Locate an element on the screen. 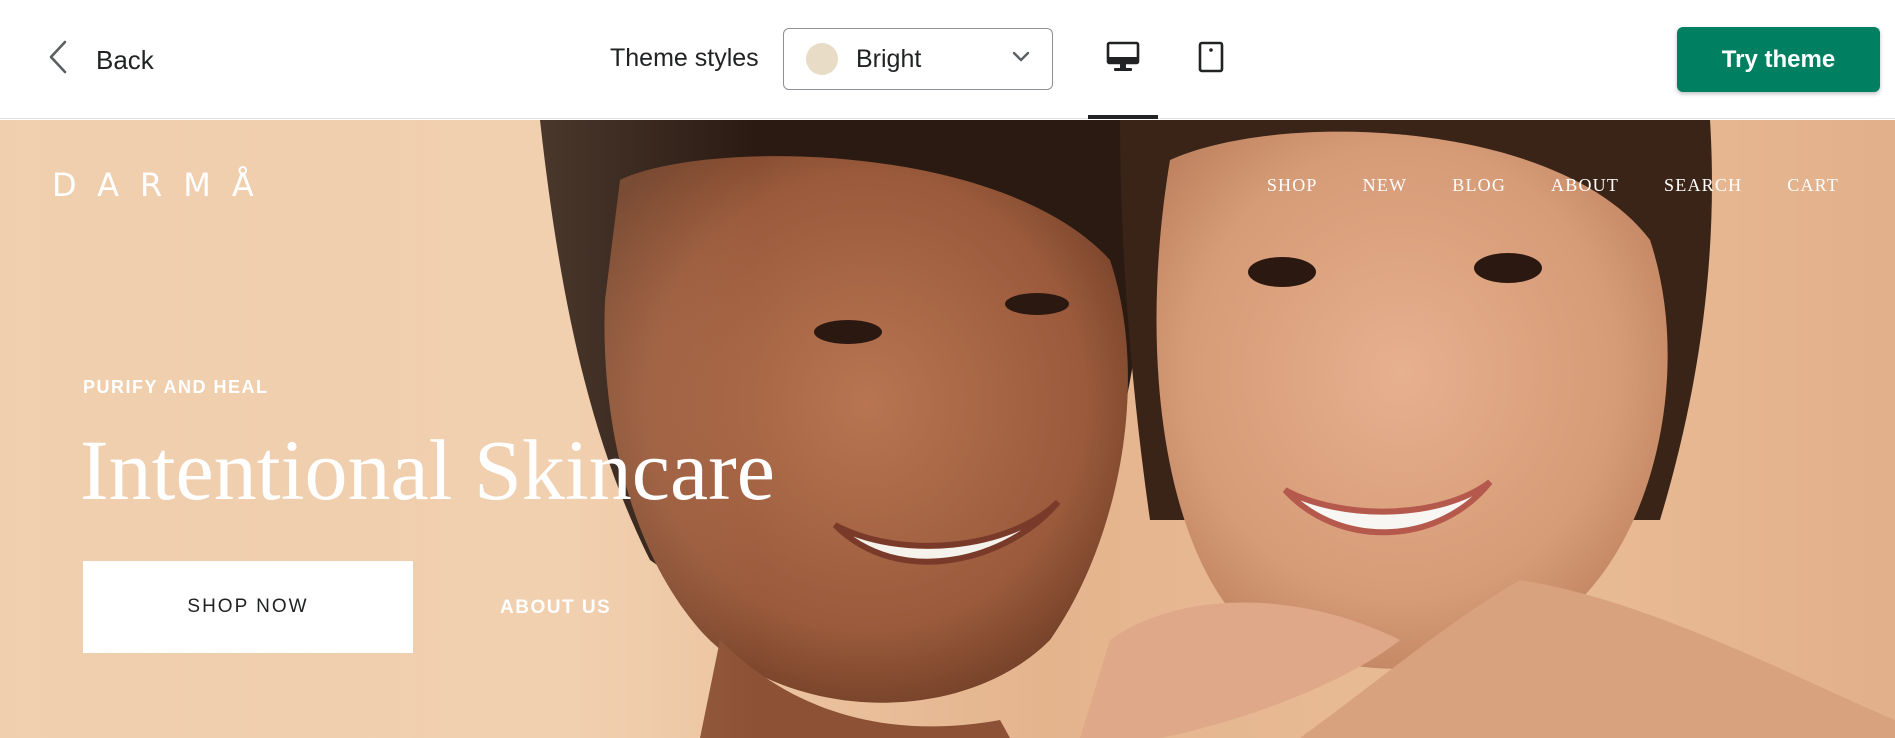 The height and width of the screenshot is (738, 1895). desktop-view-button is located at coordinates (1123, 59).